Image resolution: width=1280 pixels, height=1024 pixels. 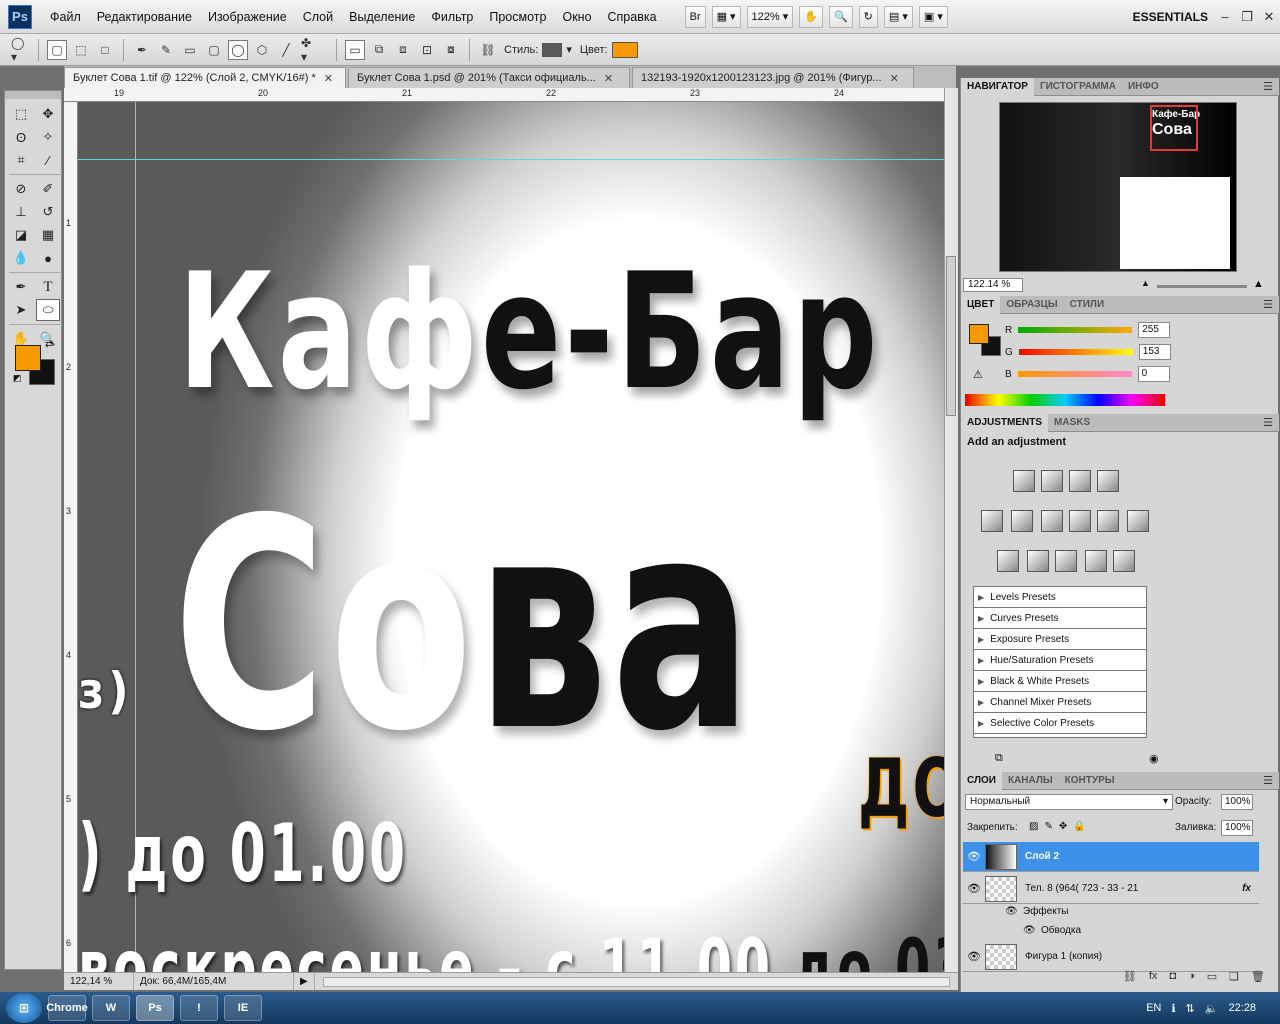 What do you see at coordinates (1008, 561) in the screenshot?
I see `invert-icon` at bounding box center [1008, 561].